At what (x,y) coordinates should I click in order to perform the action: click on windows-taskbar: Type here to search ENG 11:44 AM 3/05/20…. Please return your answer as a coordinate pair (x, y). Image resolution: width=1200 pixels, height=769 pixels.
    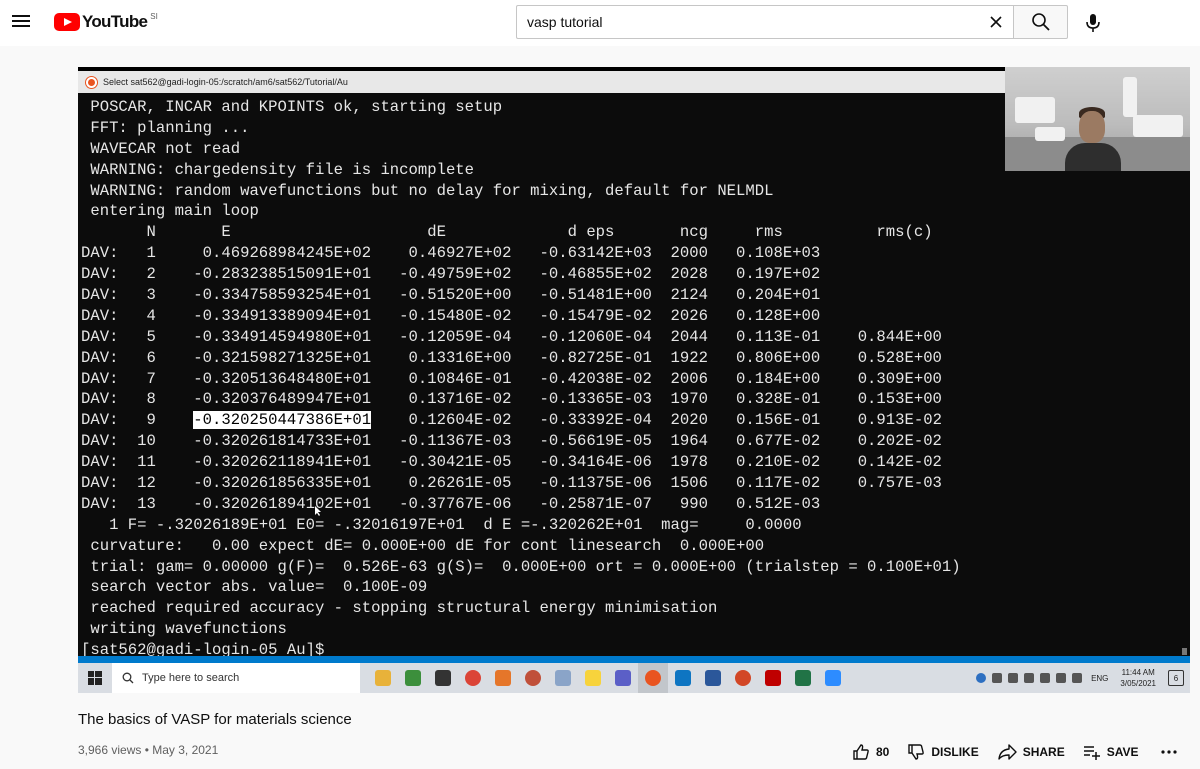
    Looking at the image, I should click on (634, 678).